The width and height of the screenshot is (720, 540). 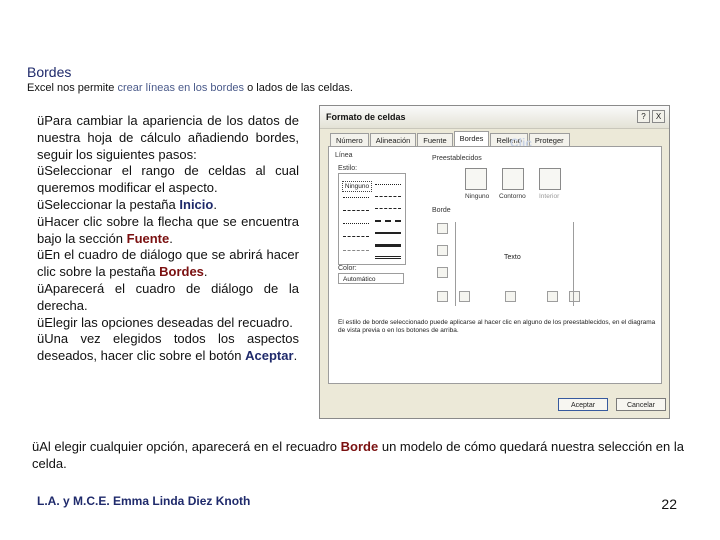 What do you see at coordinates (651, 116) in the screenshot?
I see `dialog-title-buttons: ? X` at bounding box center [651, 116].